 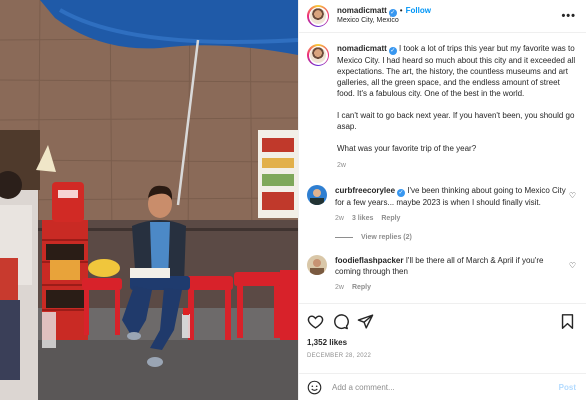 I want to click on share-icon, so click(x=365, y=321).